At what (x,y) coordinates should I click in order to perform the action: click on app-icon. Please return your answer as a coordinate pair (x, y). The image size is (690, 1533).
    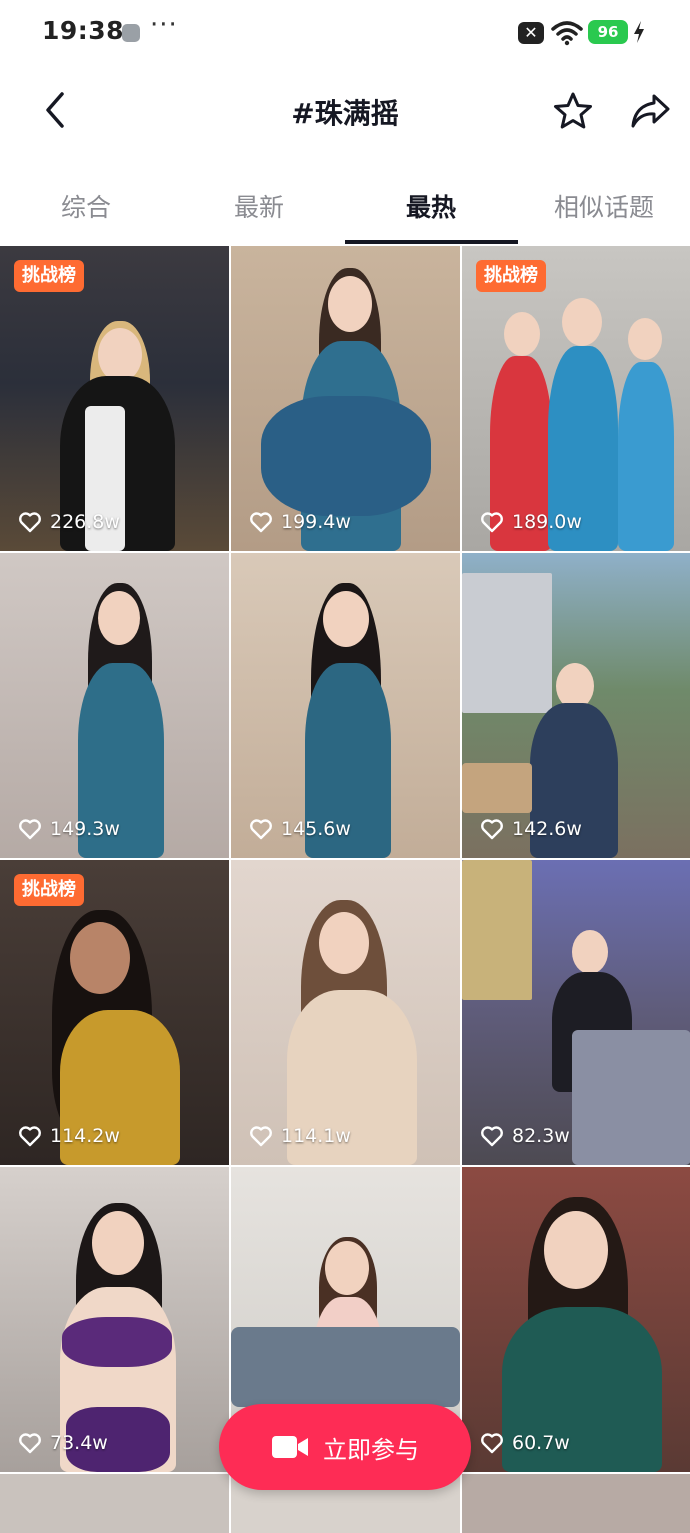
    Looking at the image, I should click on (131, 33).